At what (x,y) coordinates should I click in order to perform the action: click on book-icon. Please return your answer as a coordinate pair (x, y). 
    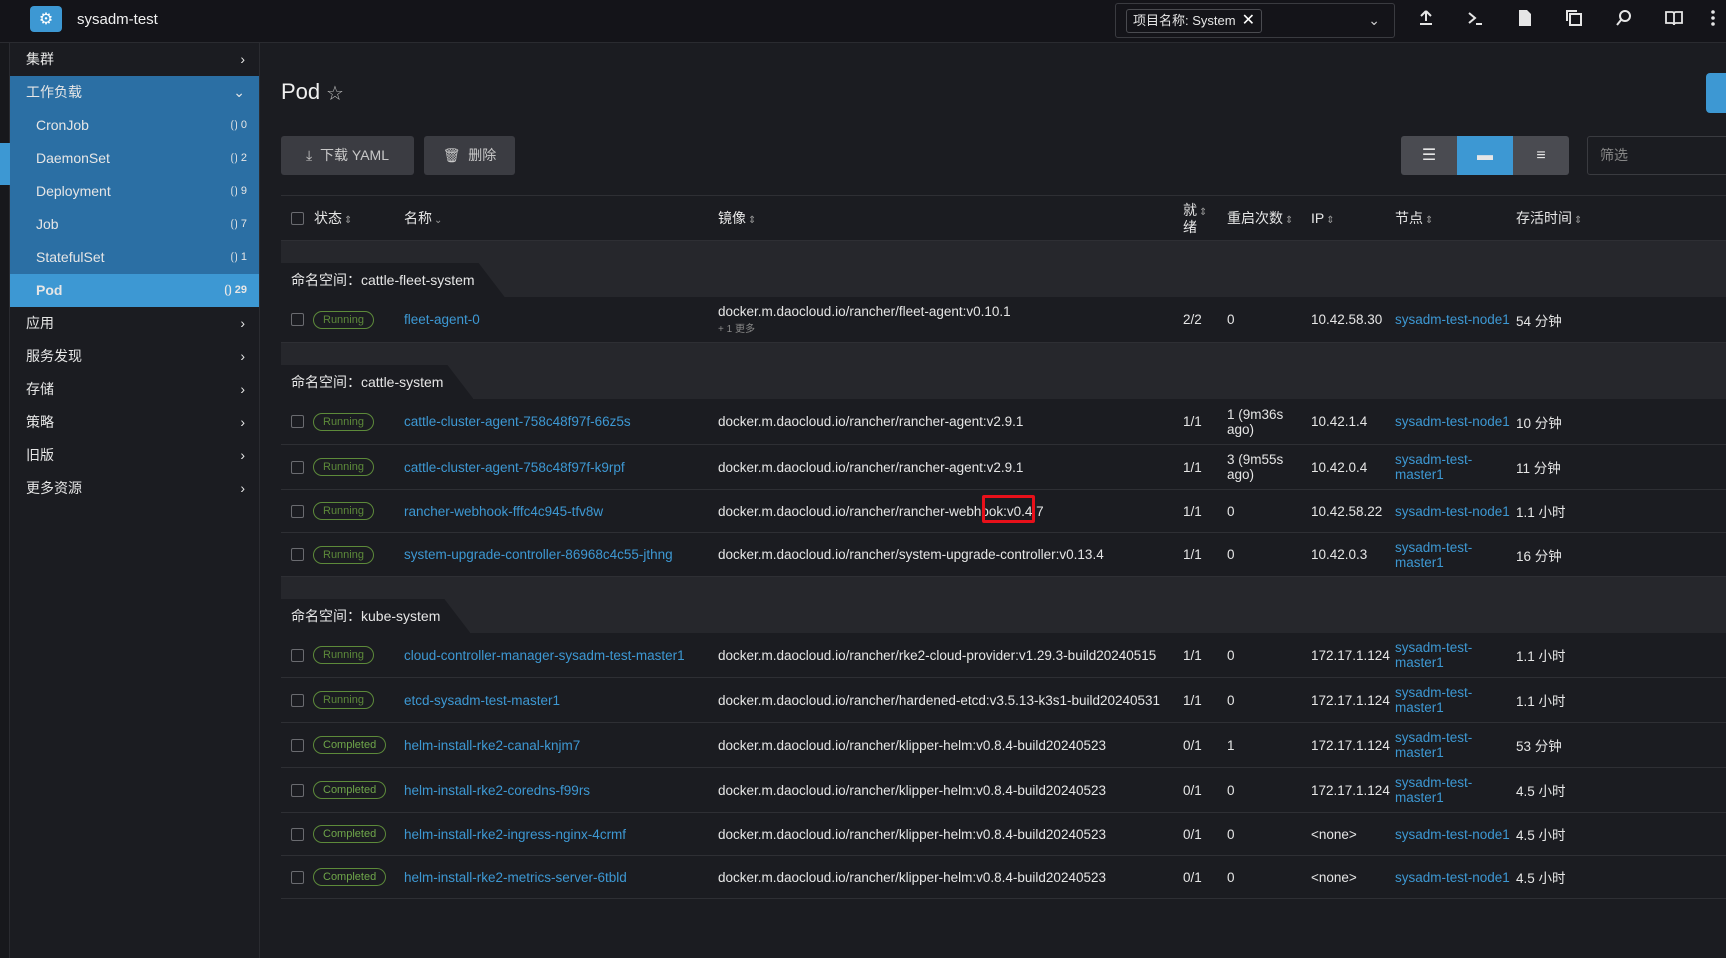
    Looking at the image, I should click on (1674, 21).